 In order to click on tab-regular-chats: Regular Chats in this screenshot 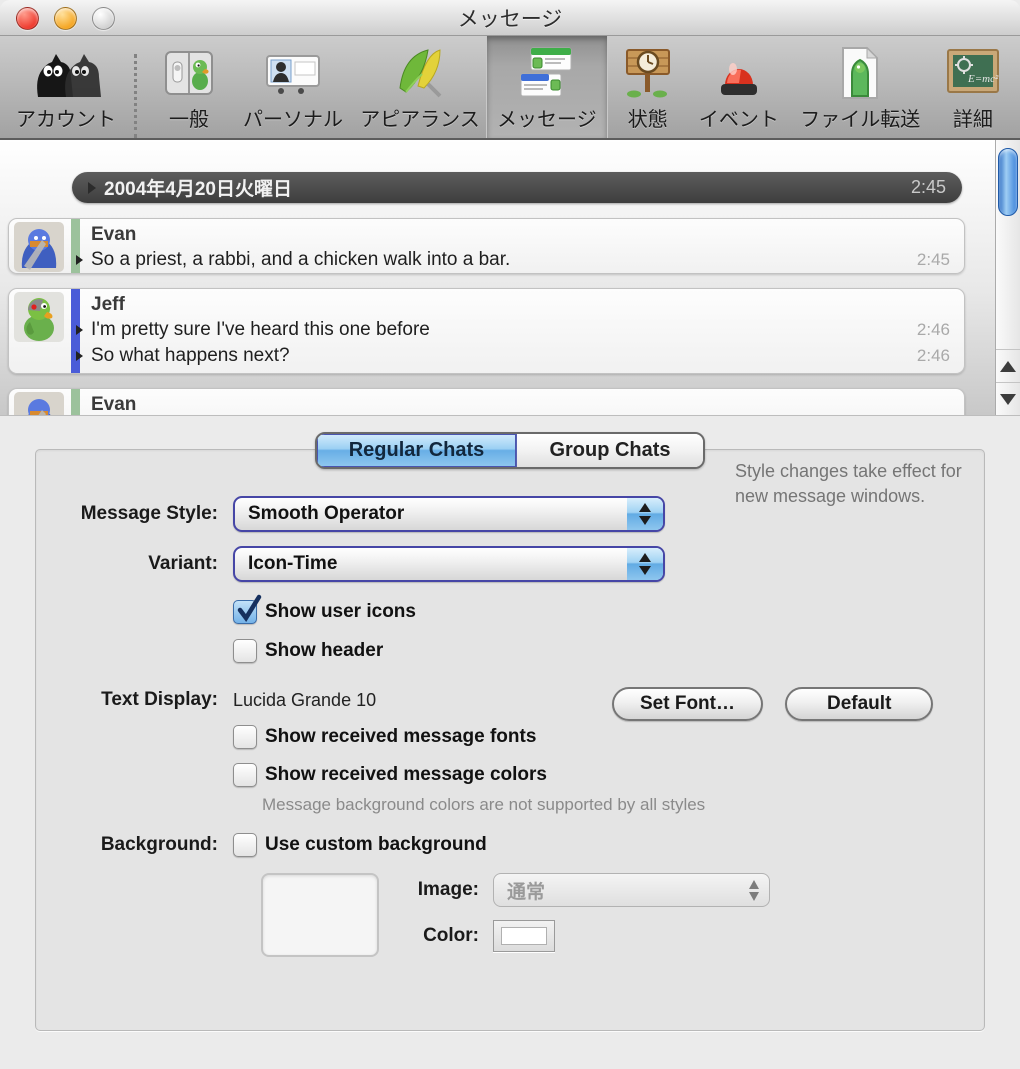, I will do `click(417, 450)`.